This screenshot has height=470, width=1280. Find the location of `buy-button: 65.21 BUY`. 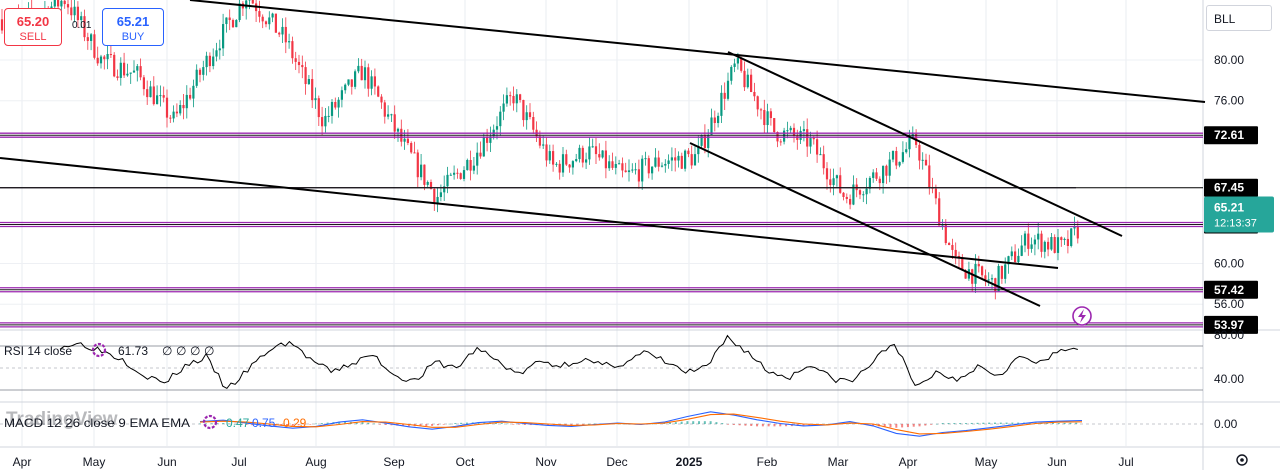

buy-button: 65.21 BUY is located at coordinates (133, 27).